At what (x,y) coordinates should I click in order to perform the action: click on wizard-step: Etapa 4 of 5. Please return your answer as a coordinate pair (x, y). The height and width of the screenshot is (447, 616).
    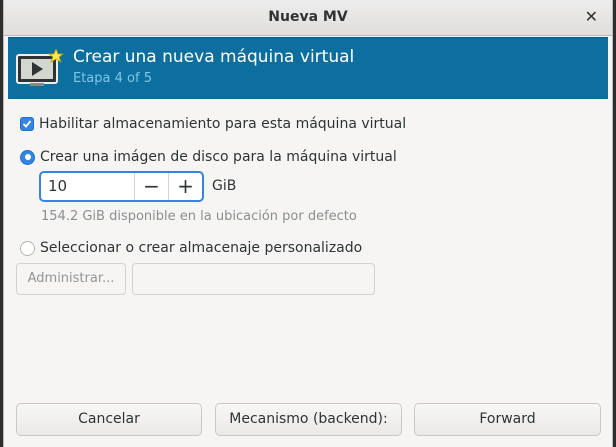
    Looking at the image, I should click on (112, 78).